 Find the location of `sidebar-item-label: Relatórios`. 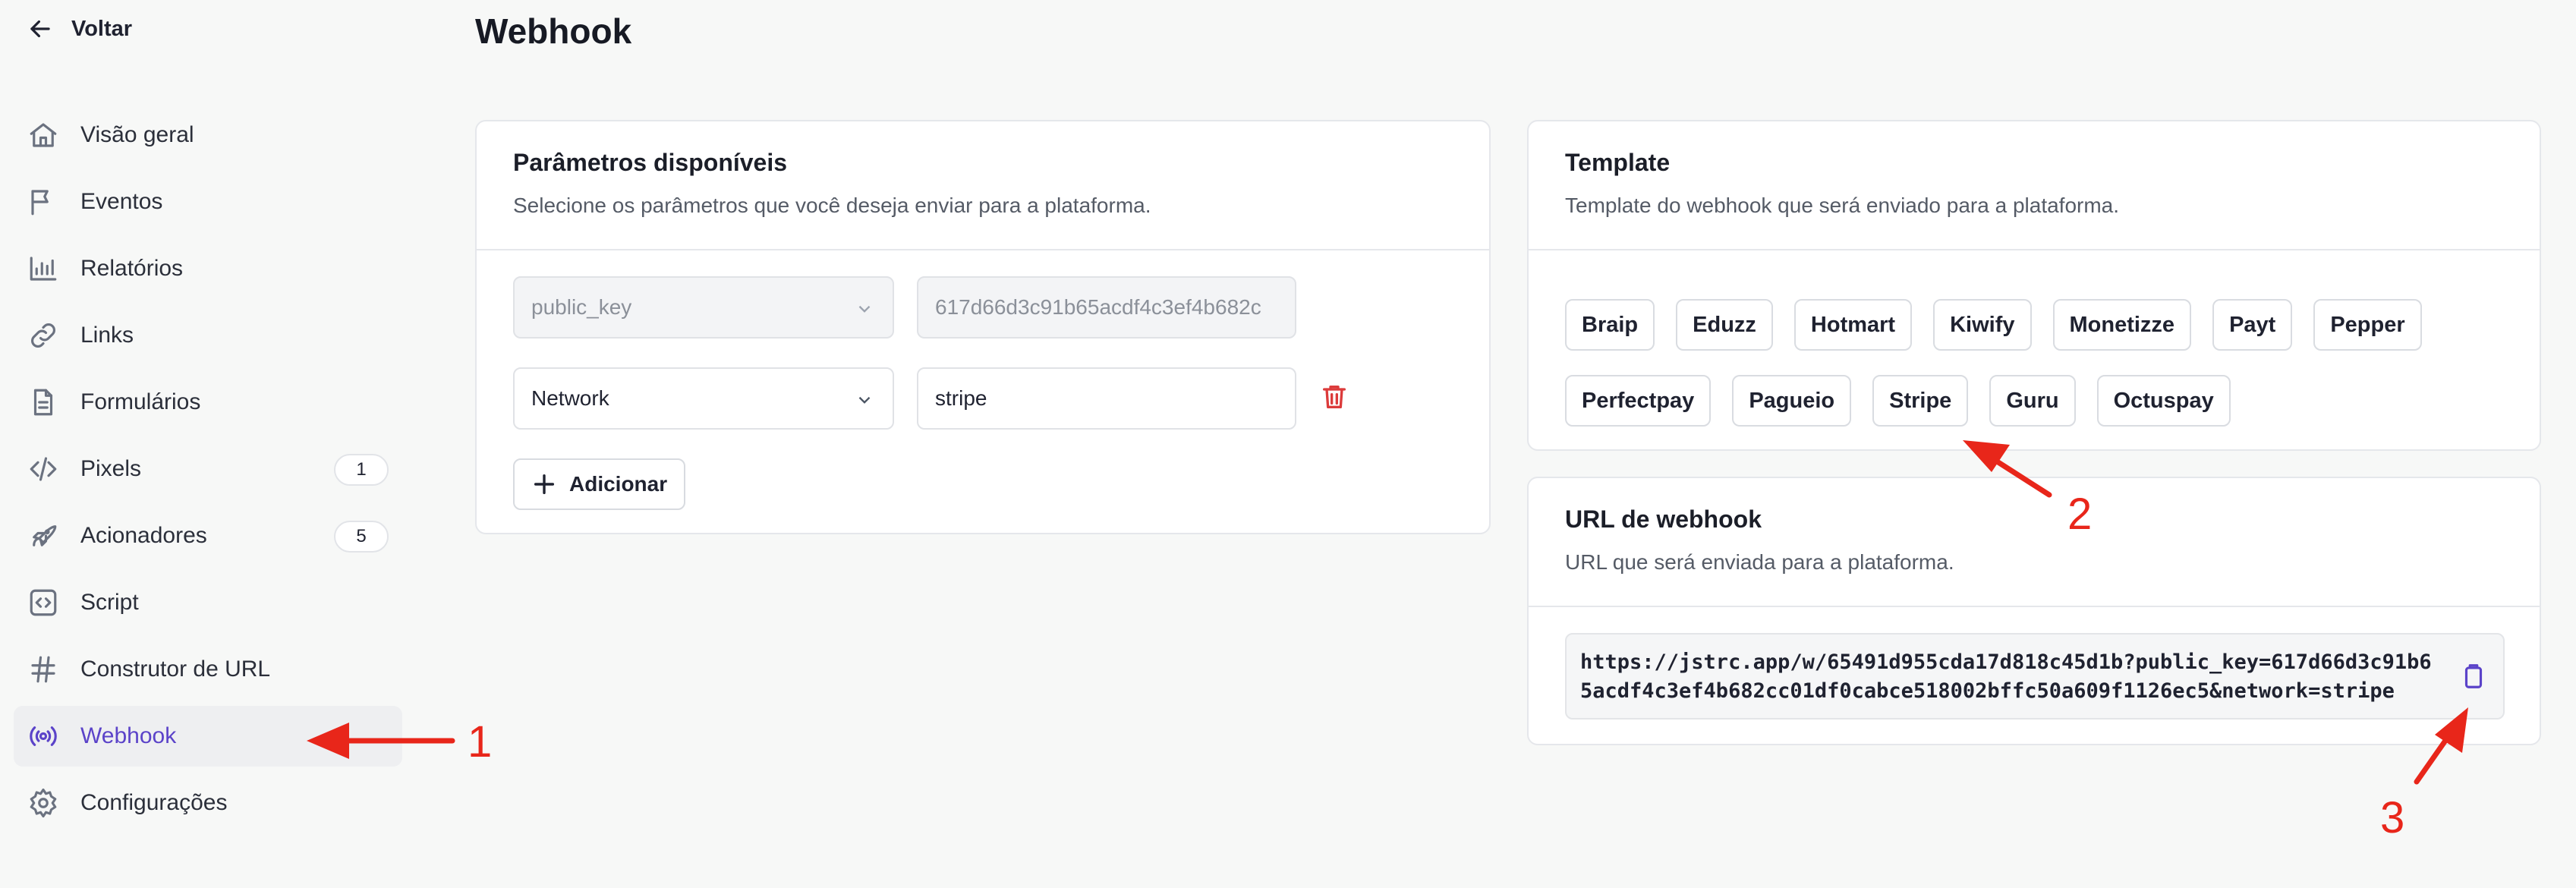

sidebar-item-label: Relatórios is located at coordinates (132, 268).